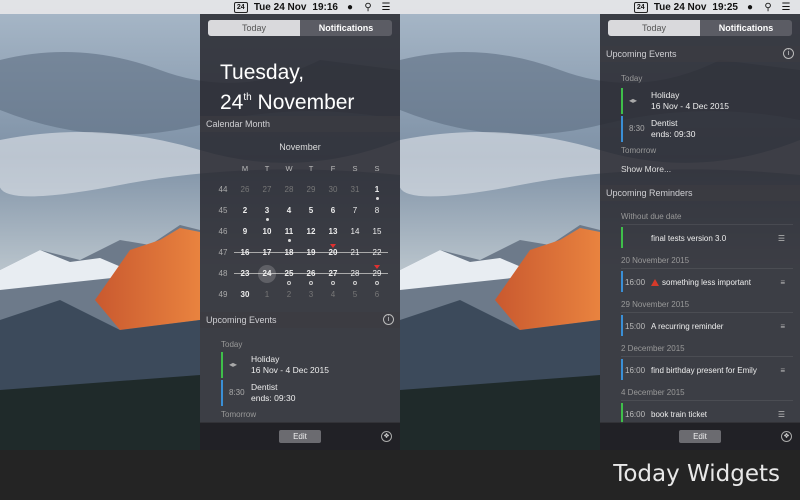 The image size is (800, 500). Describe the element at coordinates (311, 231) in the screenshot. I see `calendar-day: 12` at that location.